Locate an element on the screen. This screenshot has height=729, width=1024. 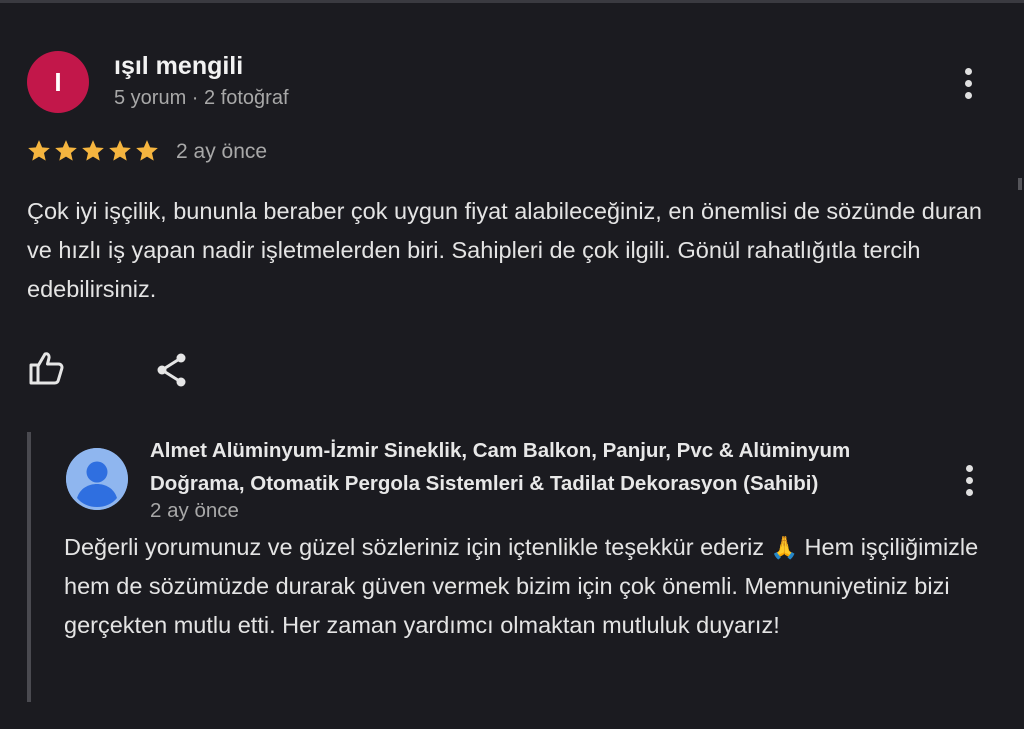
share-icon is located at coordinates (171, 370).